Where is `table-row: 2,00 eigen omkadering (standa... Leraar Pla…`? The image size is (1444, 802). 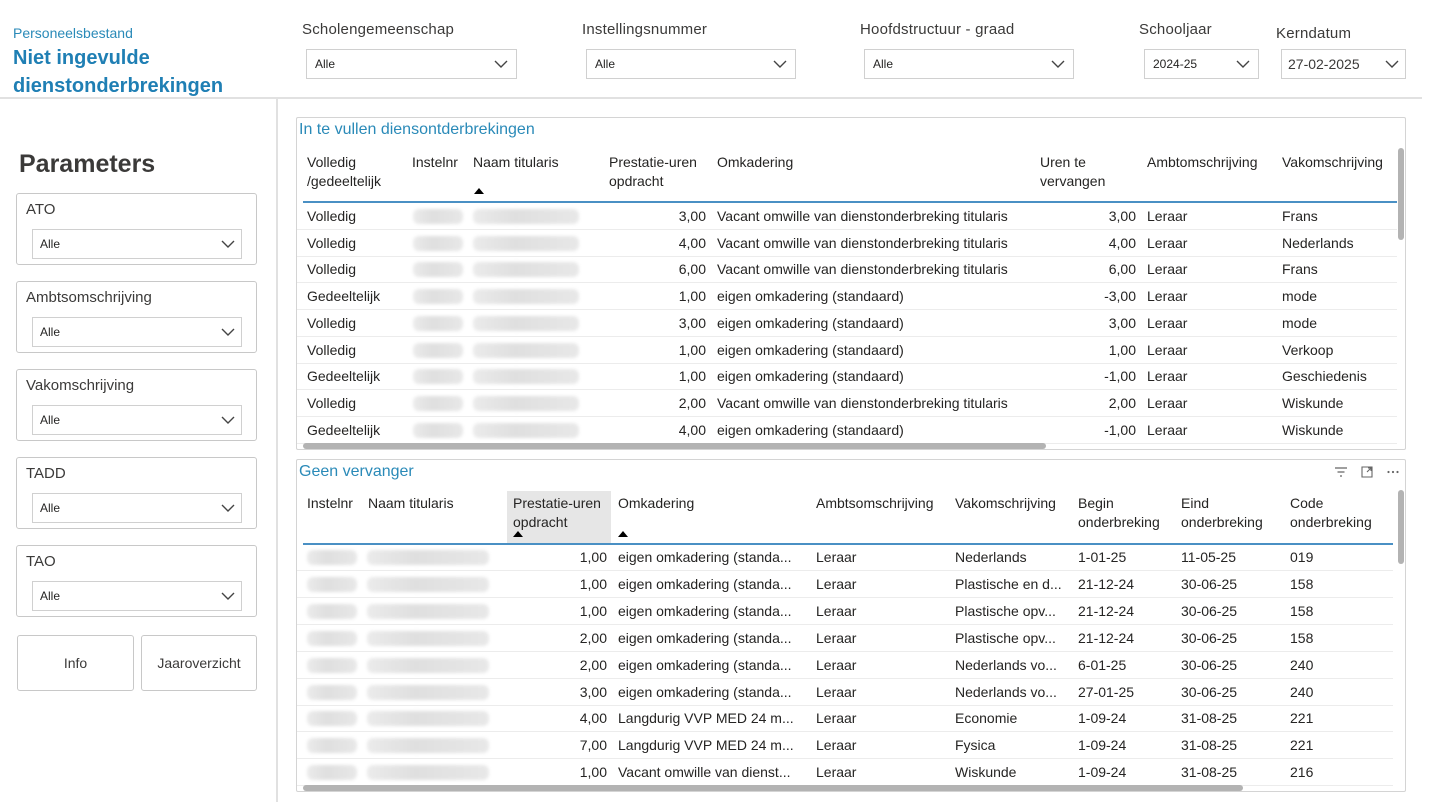
table-row: 2,00 eigen omkadering (standa... Leraar Pla… is located at coordinates (845, 638).